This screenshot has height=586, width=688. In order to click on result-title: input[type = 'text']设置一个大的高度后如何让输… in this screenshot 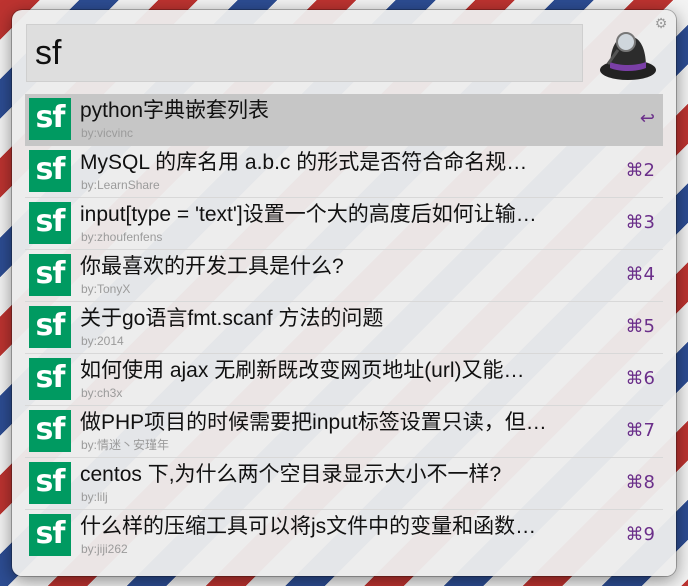, I will do `click(308, 214)`.